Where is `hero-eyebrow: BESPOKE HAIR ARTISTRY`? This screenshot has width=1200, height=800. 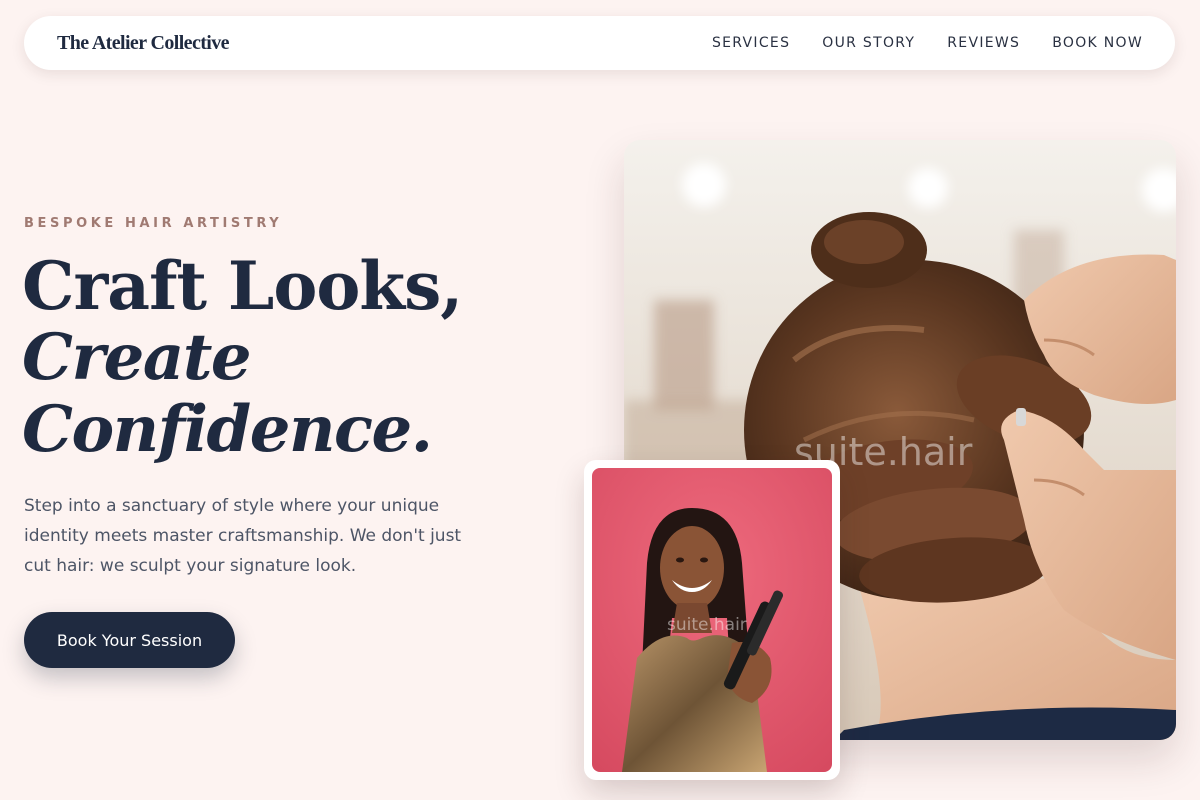 hero-eyebrow: BESPOKE HAIR ARTISTRY is located at coordinates (153, 223).